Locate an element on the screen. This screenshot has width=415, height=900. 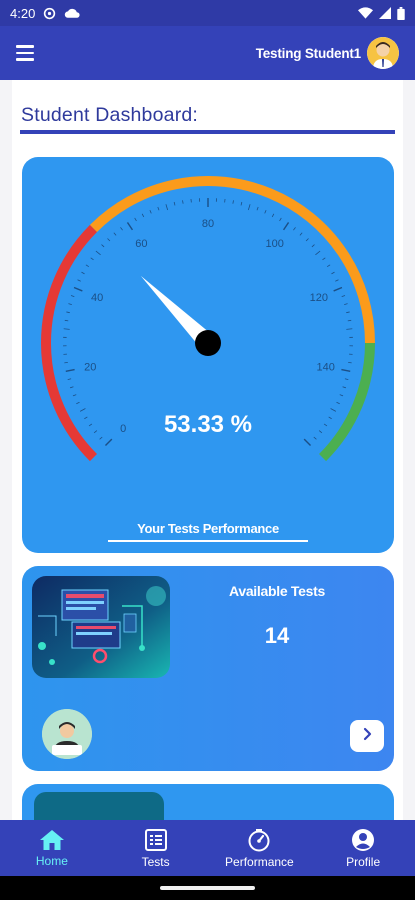
nav-profile: Profile is located at coordinates (363, 848).